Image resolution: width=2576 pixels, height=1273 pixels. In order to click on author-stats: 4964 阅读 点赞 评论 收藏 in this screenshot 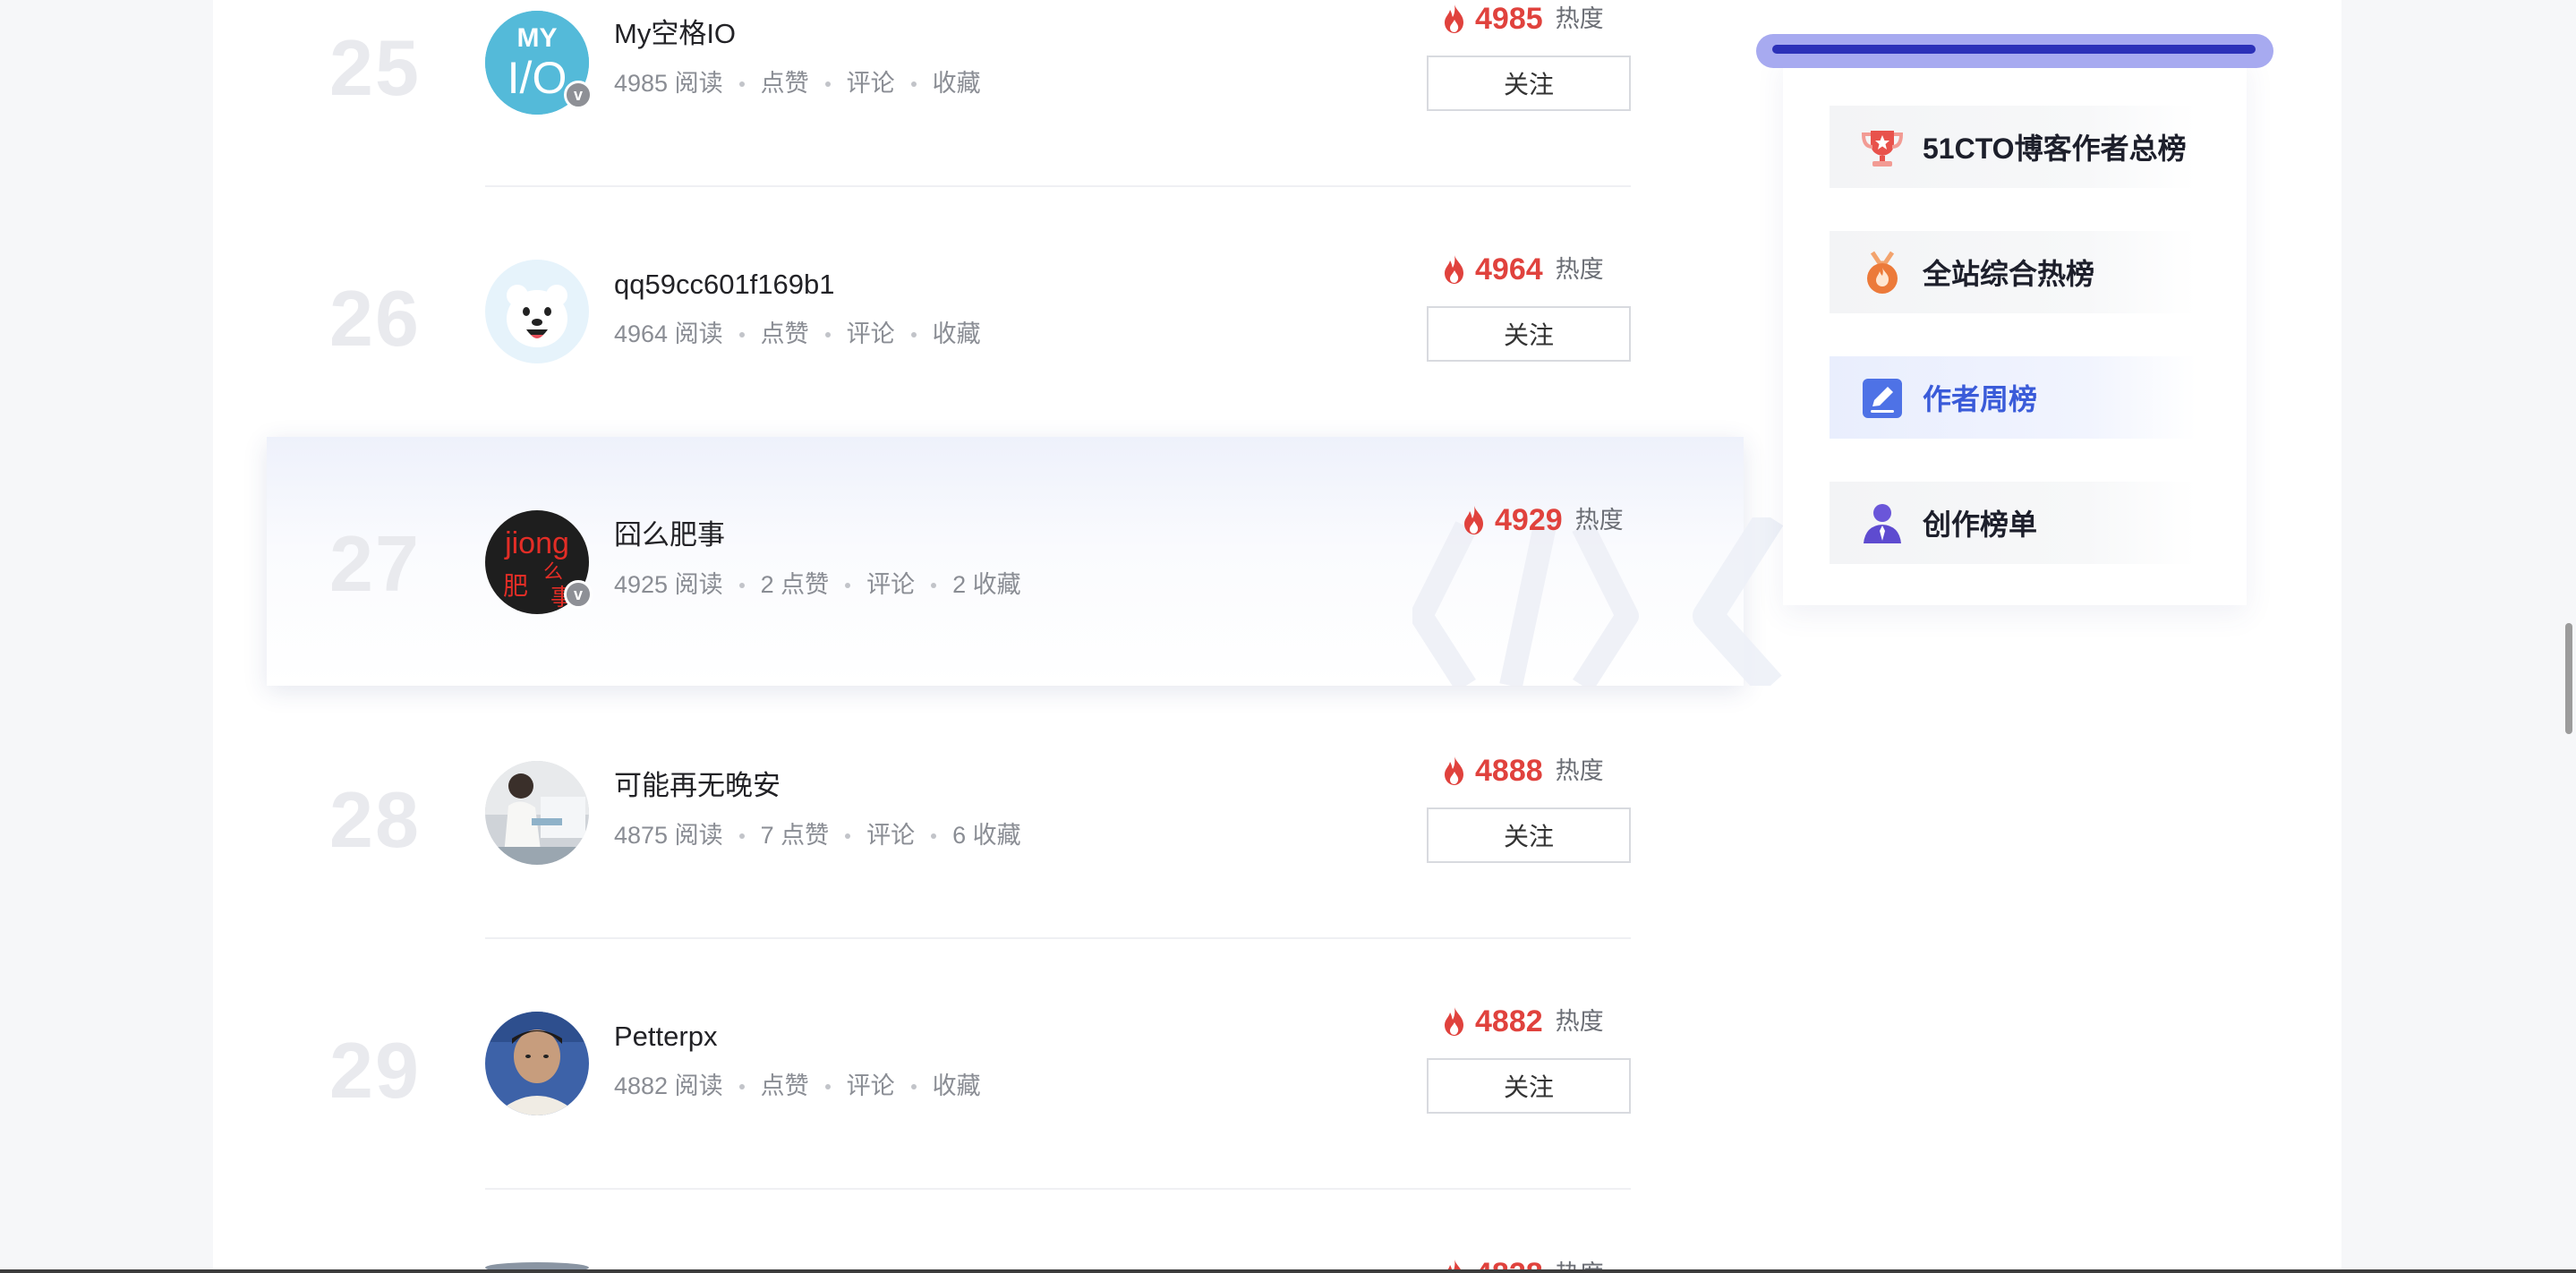, I will do `click(797, 334)`.